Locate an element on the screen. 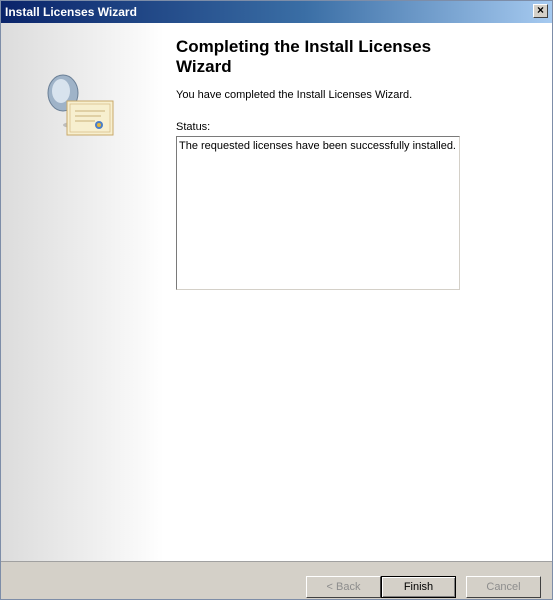  page-title: Completing the Install Licenses Wizard is located at coordinates (304, 56).